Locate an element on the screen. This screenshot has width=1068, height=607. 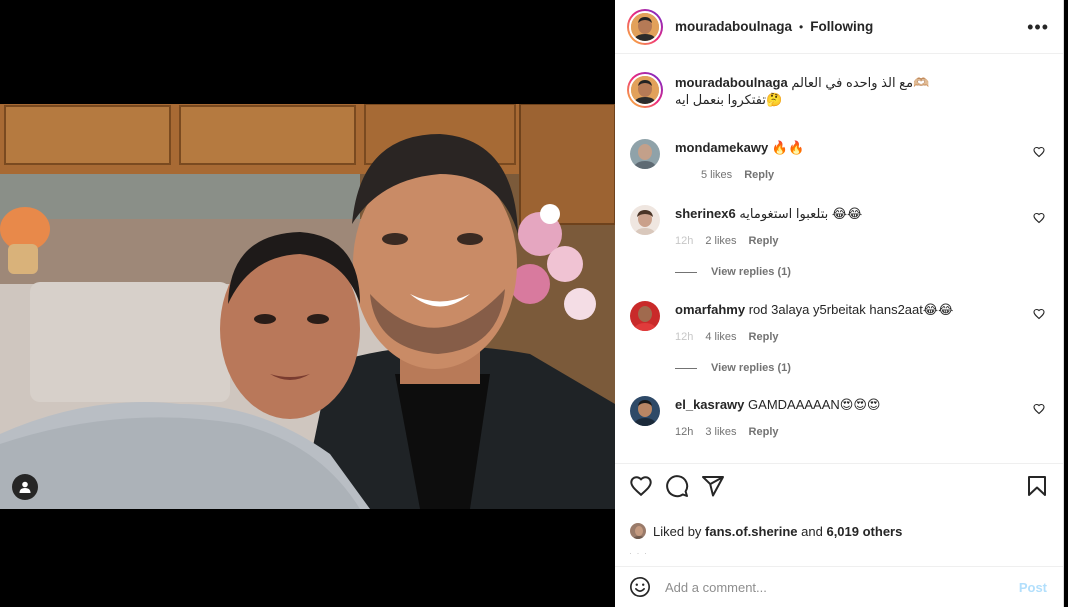
comment-likes: 2 likes is located at coordinates (720, 241).